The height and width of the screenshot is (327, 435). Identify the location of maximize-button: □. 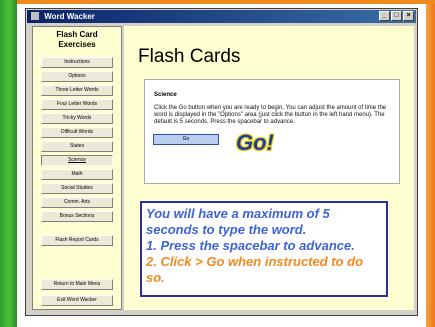
(396, 16).